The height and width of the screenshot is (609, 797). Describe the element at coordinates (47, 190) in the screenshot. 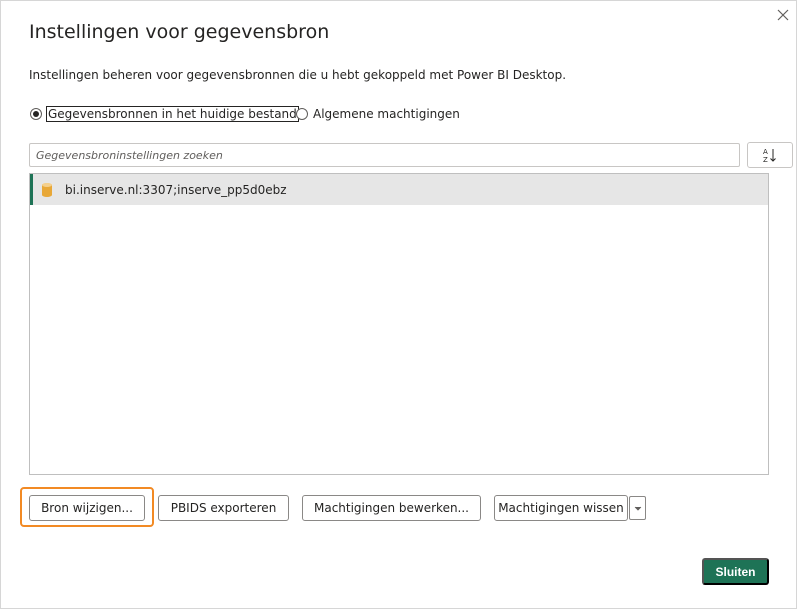

I see `database-icon` at that location.